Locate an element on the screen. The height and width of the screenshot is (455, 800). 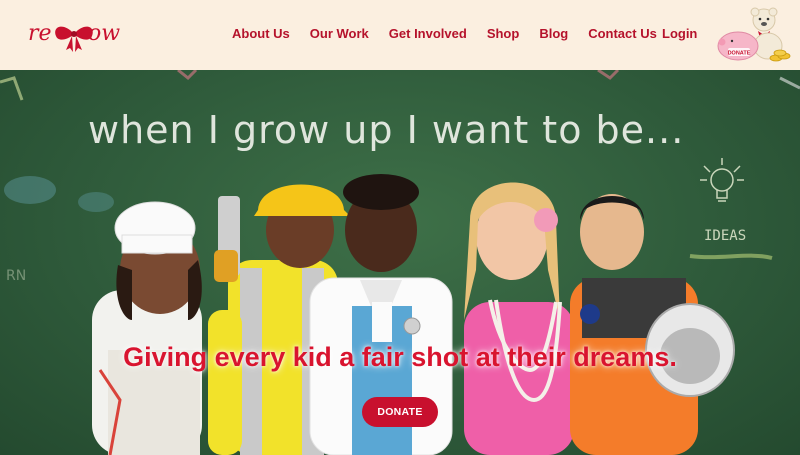
svg-text: ow is located at coordinates (104, 33).